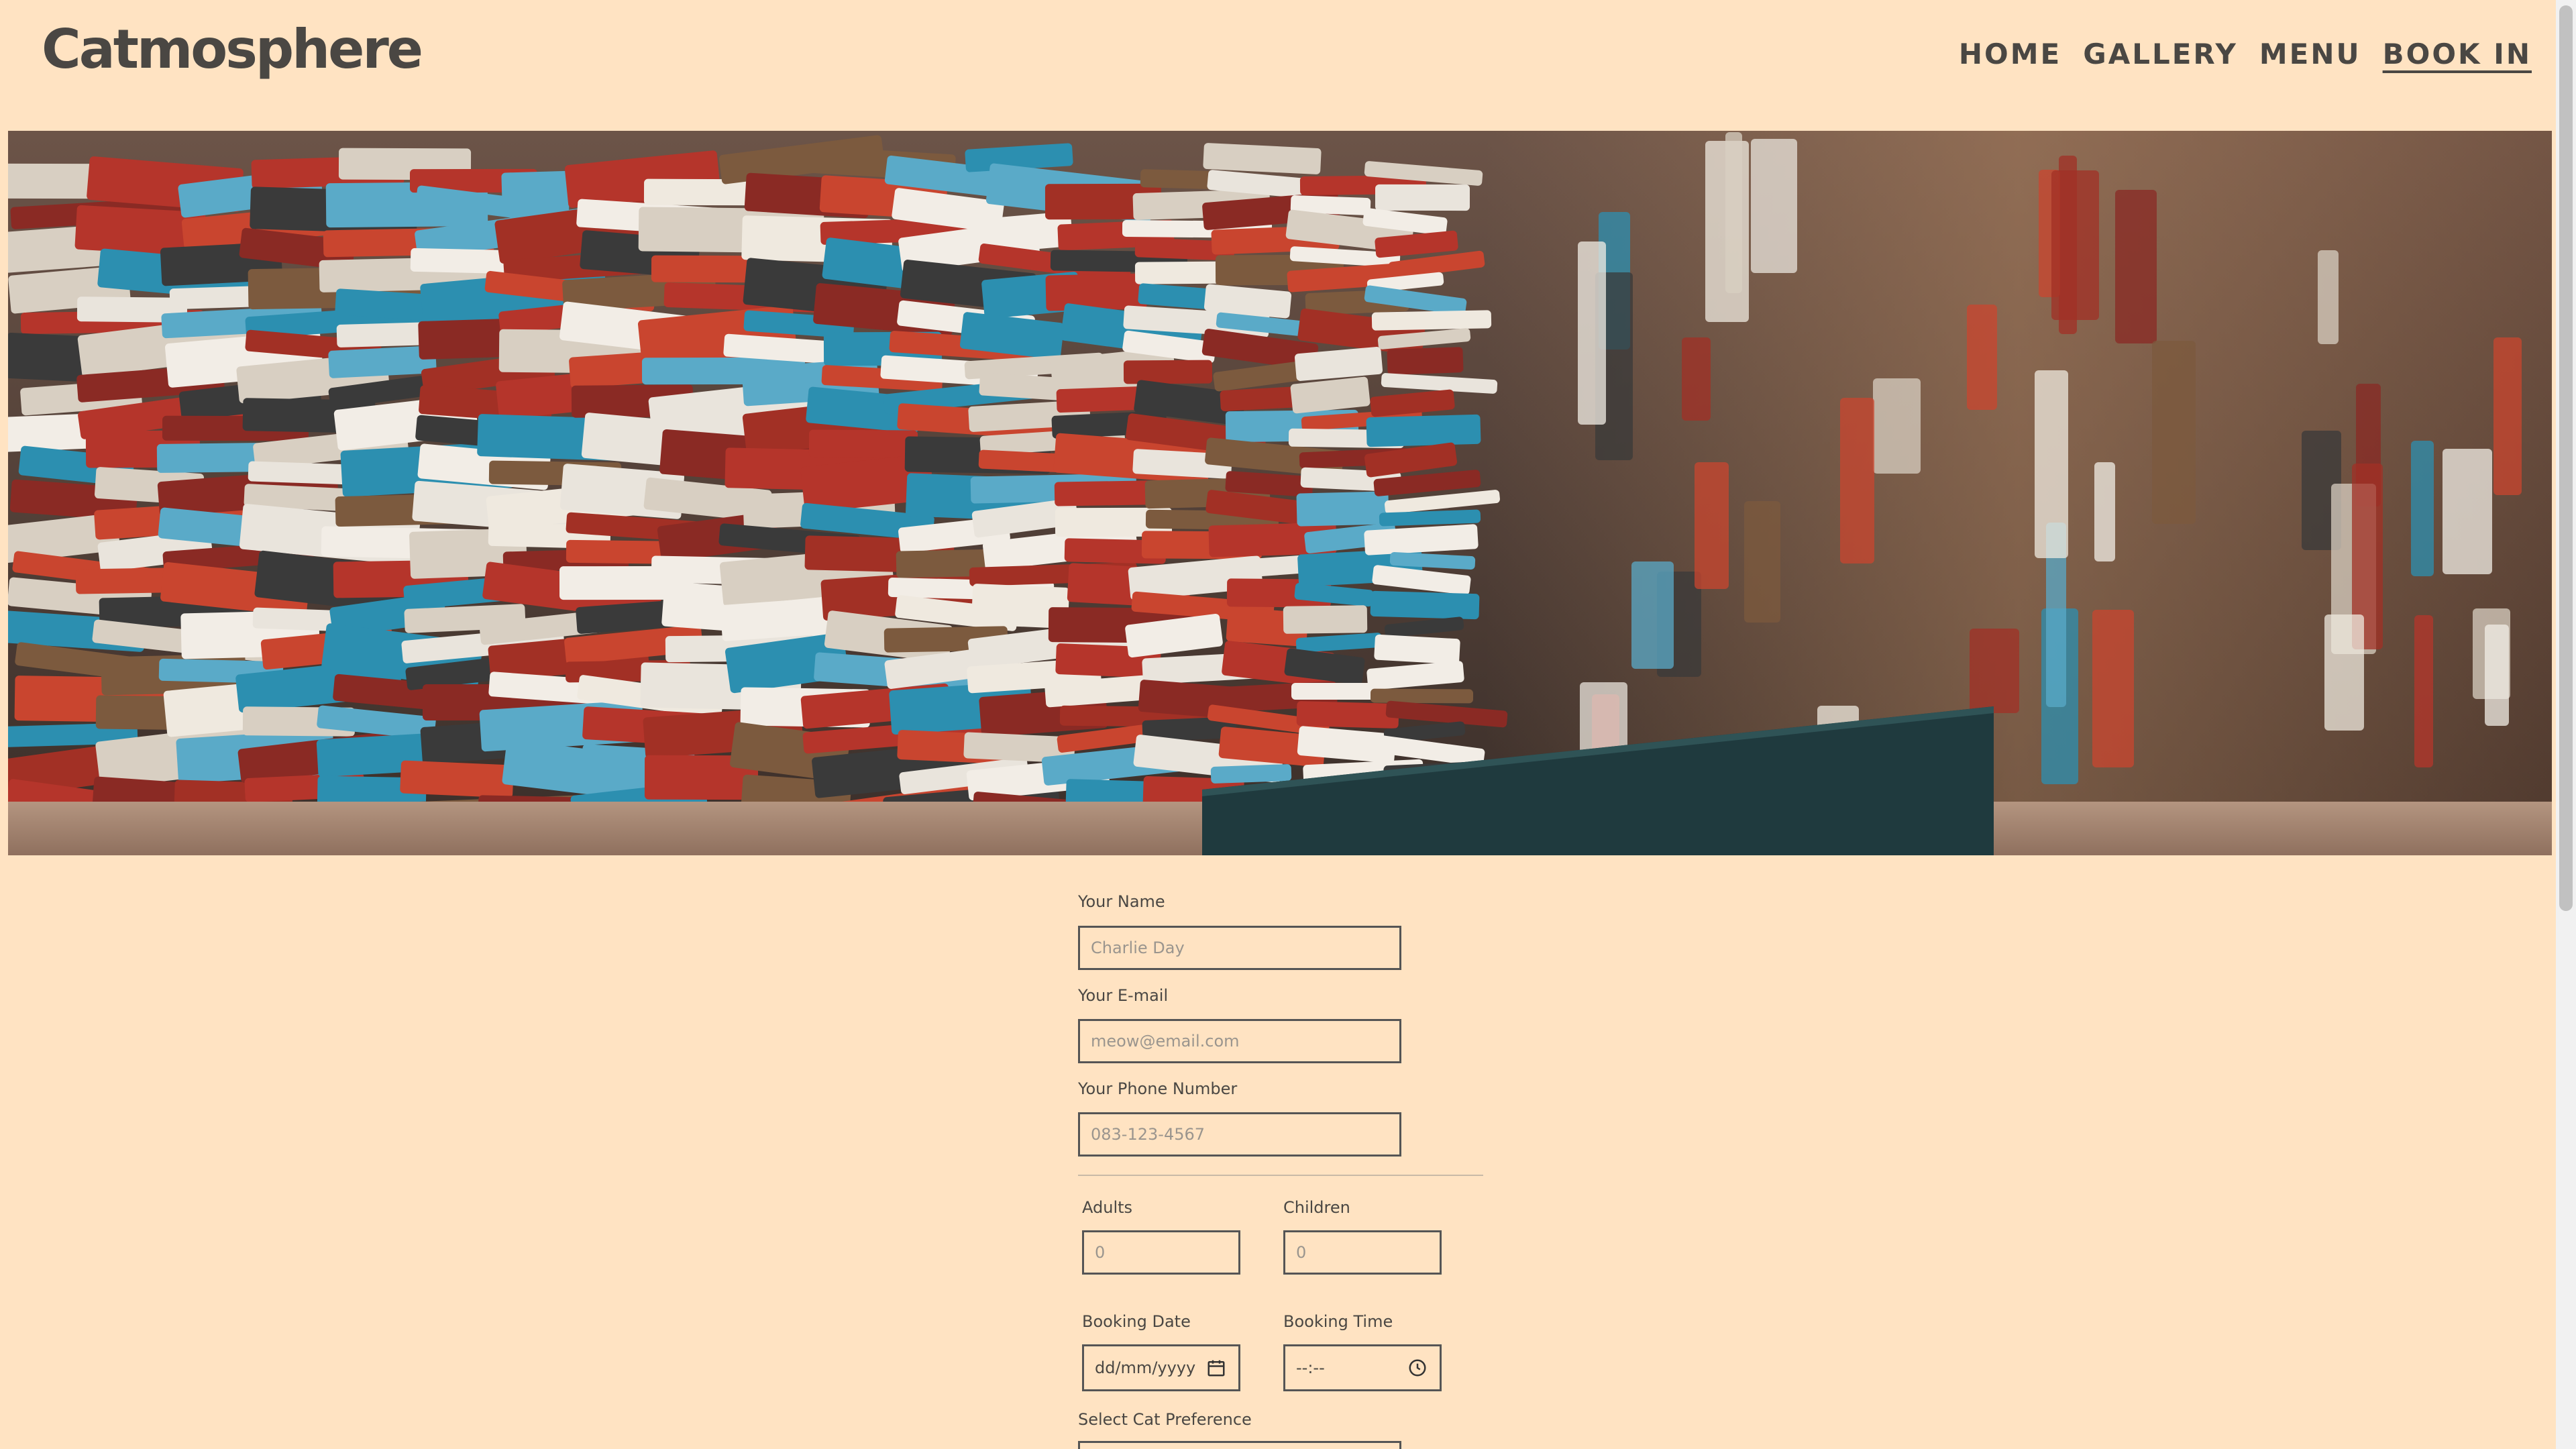 The height and width of the screenshot is (1449, 2576). What do you see at coordinates (1216, 1368) in the screenshot?
I see `calendar-icon` at bounding box center [1216, 1368].